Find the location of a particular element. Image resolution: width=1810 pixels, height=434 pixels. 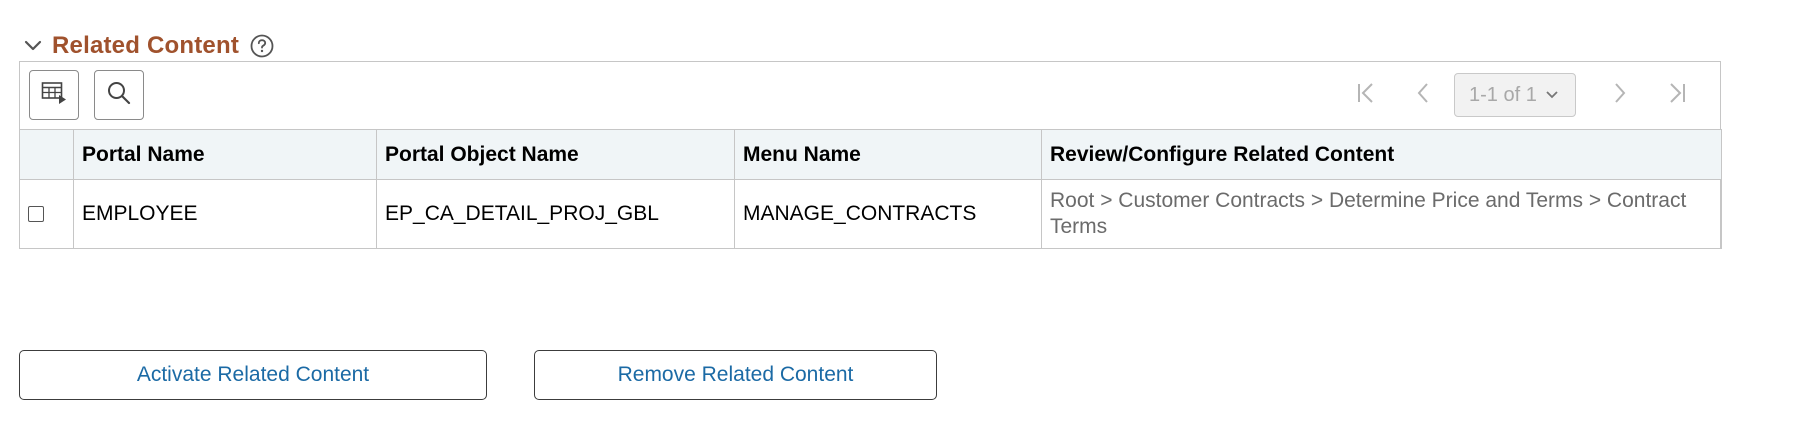

search-icon is located at coordinates (119, 95).